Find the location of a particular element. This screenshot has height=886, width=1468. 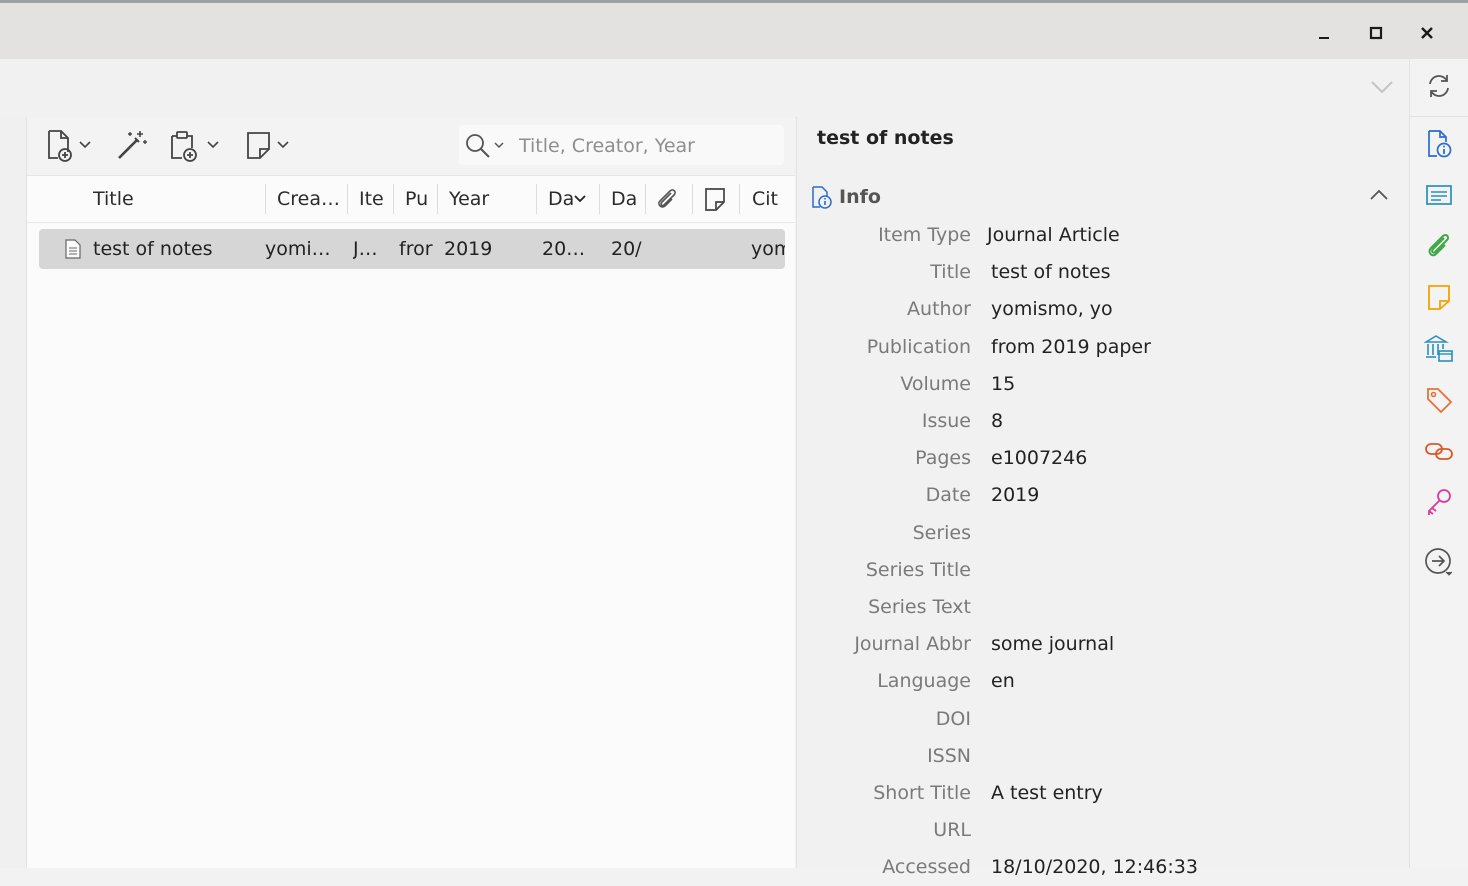

related-icon is located at coordinates (1439, 451).